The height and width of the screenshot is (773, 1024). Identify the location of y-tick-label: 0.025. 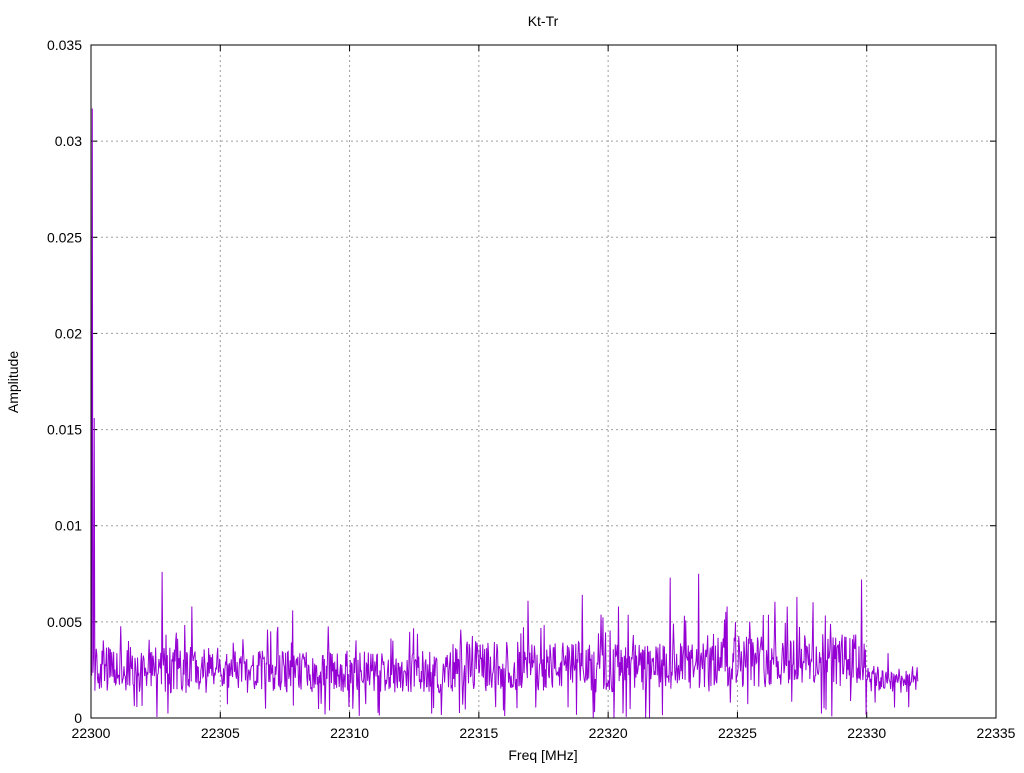
(64, 237).